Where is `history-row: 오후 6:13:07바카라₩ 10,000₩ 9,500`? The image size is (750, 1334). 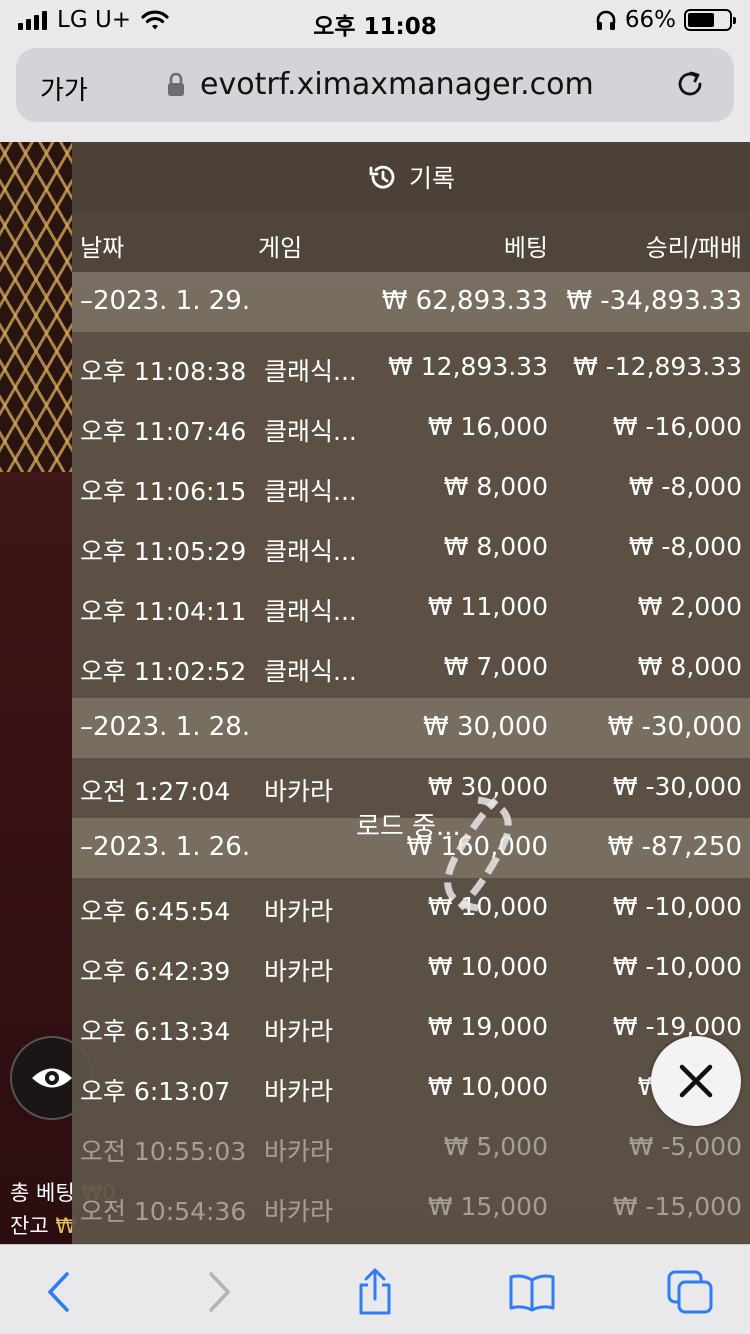 history-row: 오후 6:13:07바카라₩ 10,000₩ 9,500 is located at coordinates (411, 1088).